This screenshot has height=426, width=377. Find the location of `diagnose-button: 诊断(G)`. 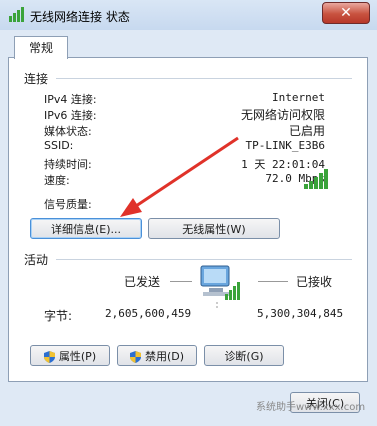

diagnose-button: 诊断(G) is located at coordinates (244, 355).